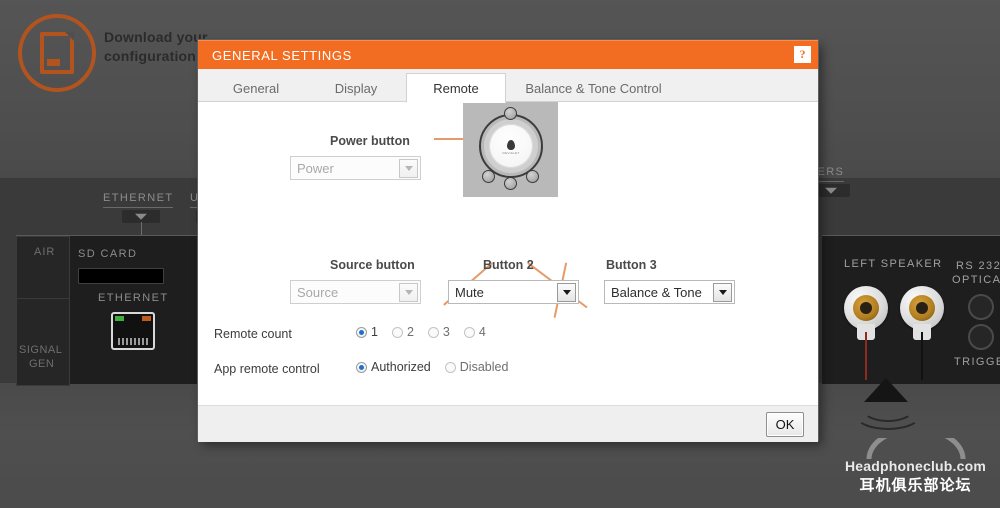  Describe the element at coordinates (446, 332) in the screenshot. I see `remote-count-option-3-label: 3` at that location.